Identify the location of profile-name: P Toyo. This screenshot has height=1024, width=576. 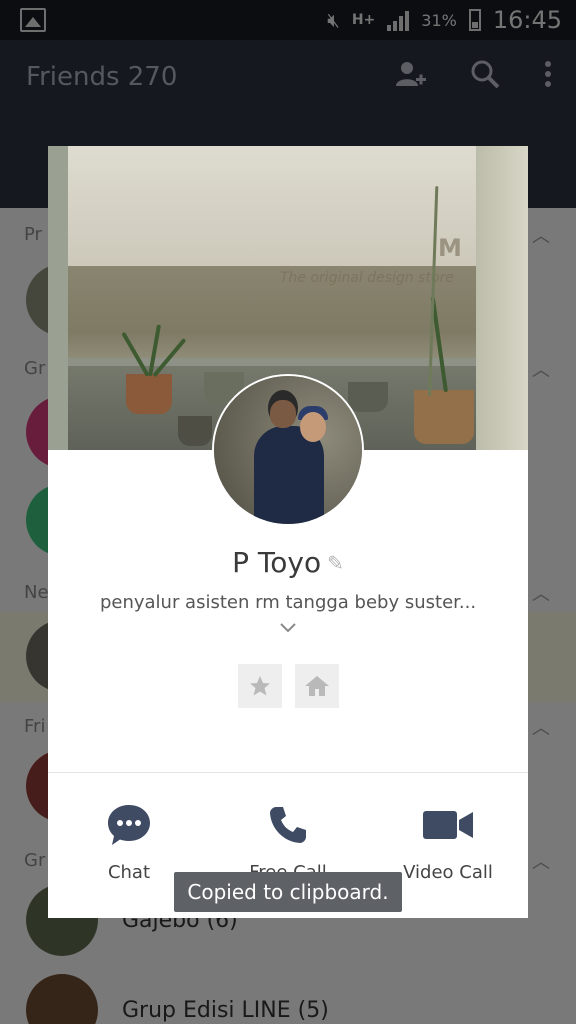
(277, 562).